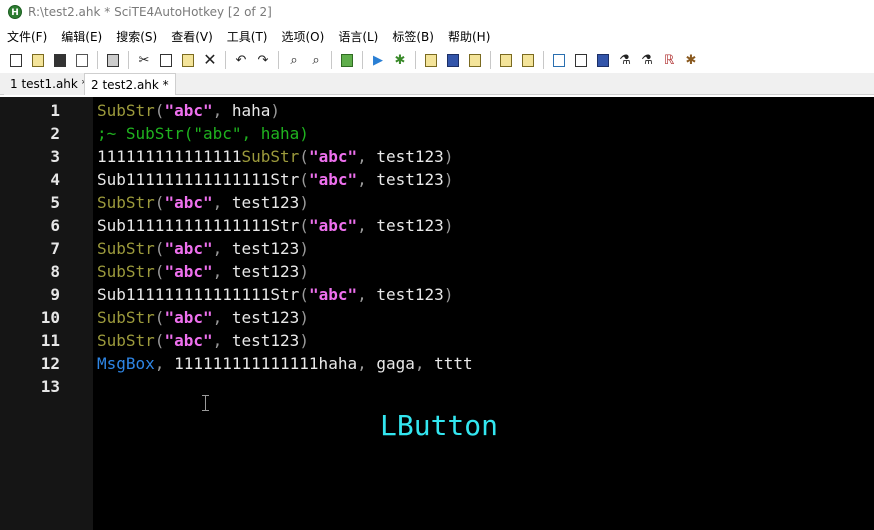 The image size is (874, 530). I want to click on code-line: 111111111111111SubStr("abc", test123), so click(285, 156).